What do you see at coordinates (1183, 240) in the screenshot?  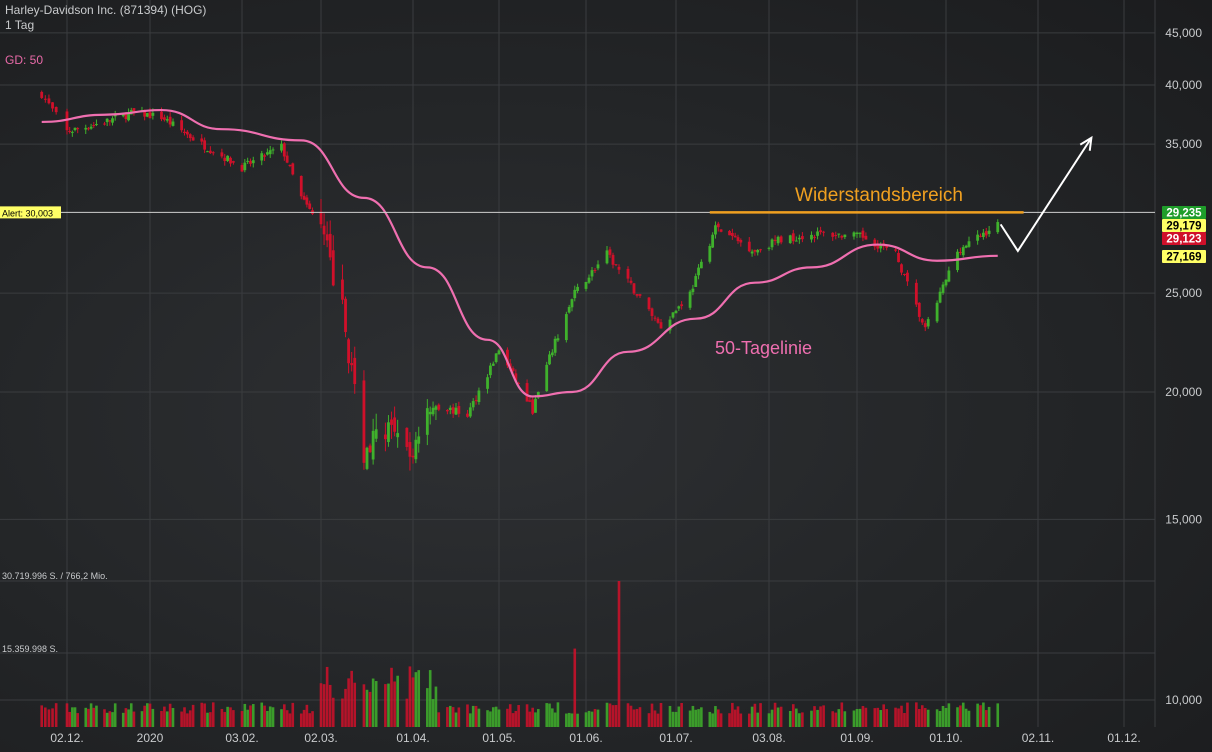 I see `price-tag-label: 29,123` at bounding box center [1183, 240].